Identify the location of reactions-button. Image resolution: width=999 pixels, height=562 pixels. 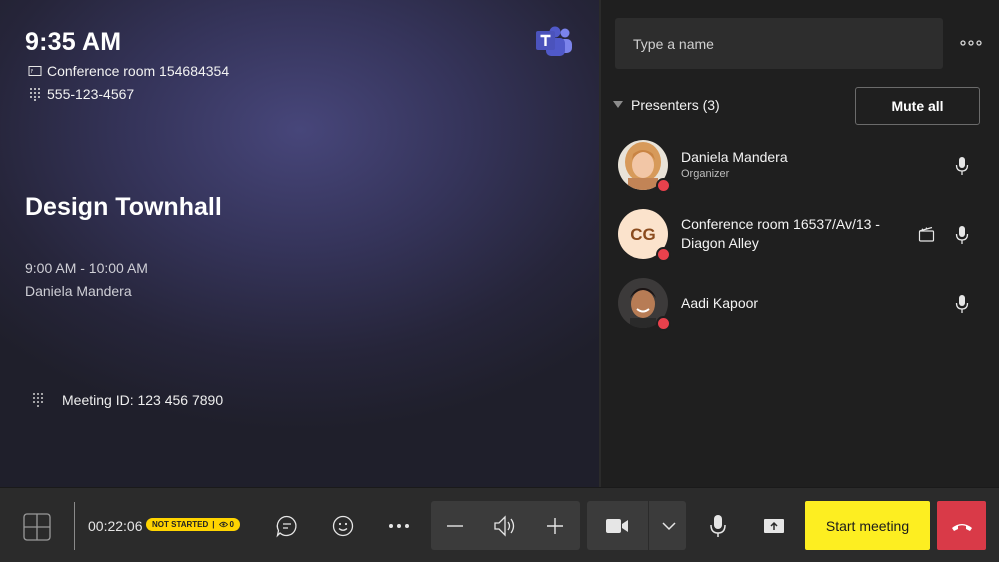
(343, 526).